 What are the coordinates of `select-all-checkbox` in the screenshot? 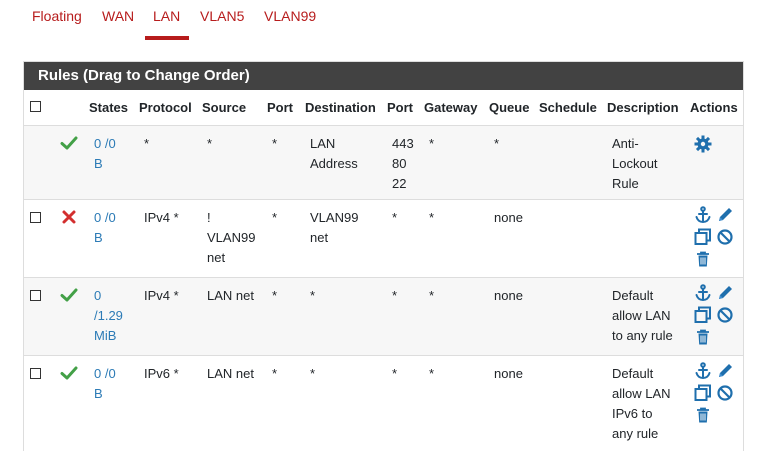 It's located at (35, 106).